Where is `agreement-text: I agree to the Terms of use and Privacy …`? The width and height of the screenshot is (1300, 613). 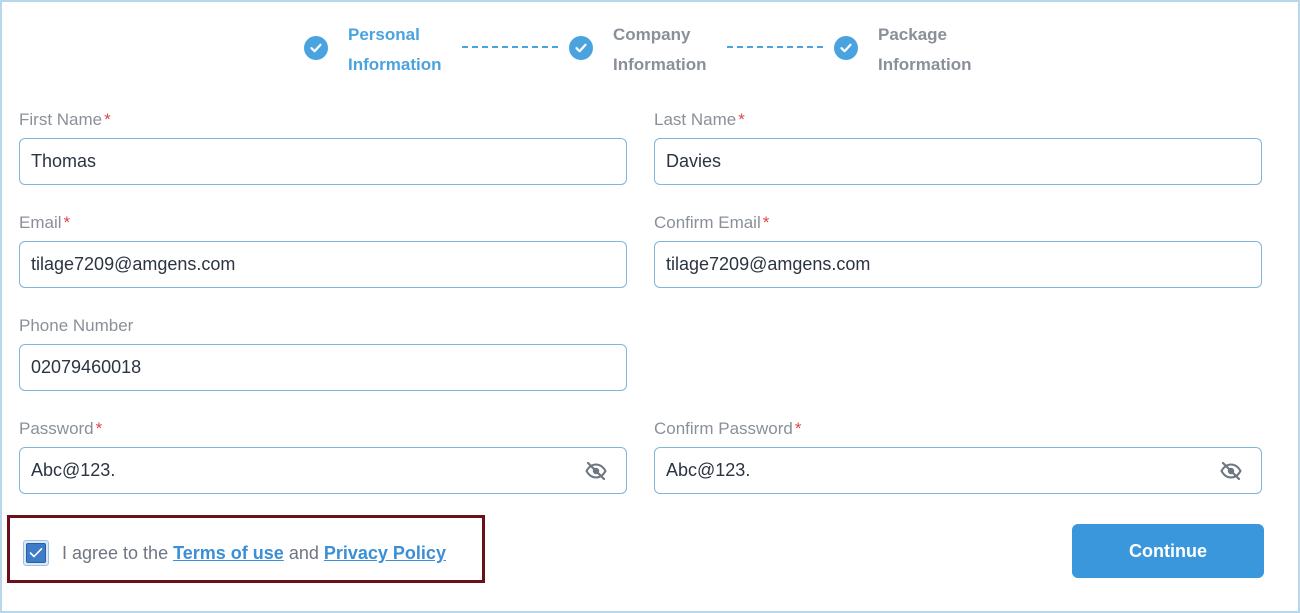 agreement-text: I agree to the Terms of use and Privacy … is located at coordinates (254, 553).